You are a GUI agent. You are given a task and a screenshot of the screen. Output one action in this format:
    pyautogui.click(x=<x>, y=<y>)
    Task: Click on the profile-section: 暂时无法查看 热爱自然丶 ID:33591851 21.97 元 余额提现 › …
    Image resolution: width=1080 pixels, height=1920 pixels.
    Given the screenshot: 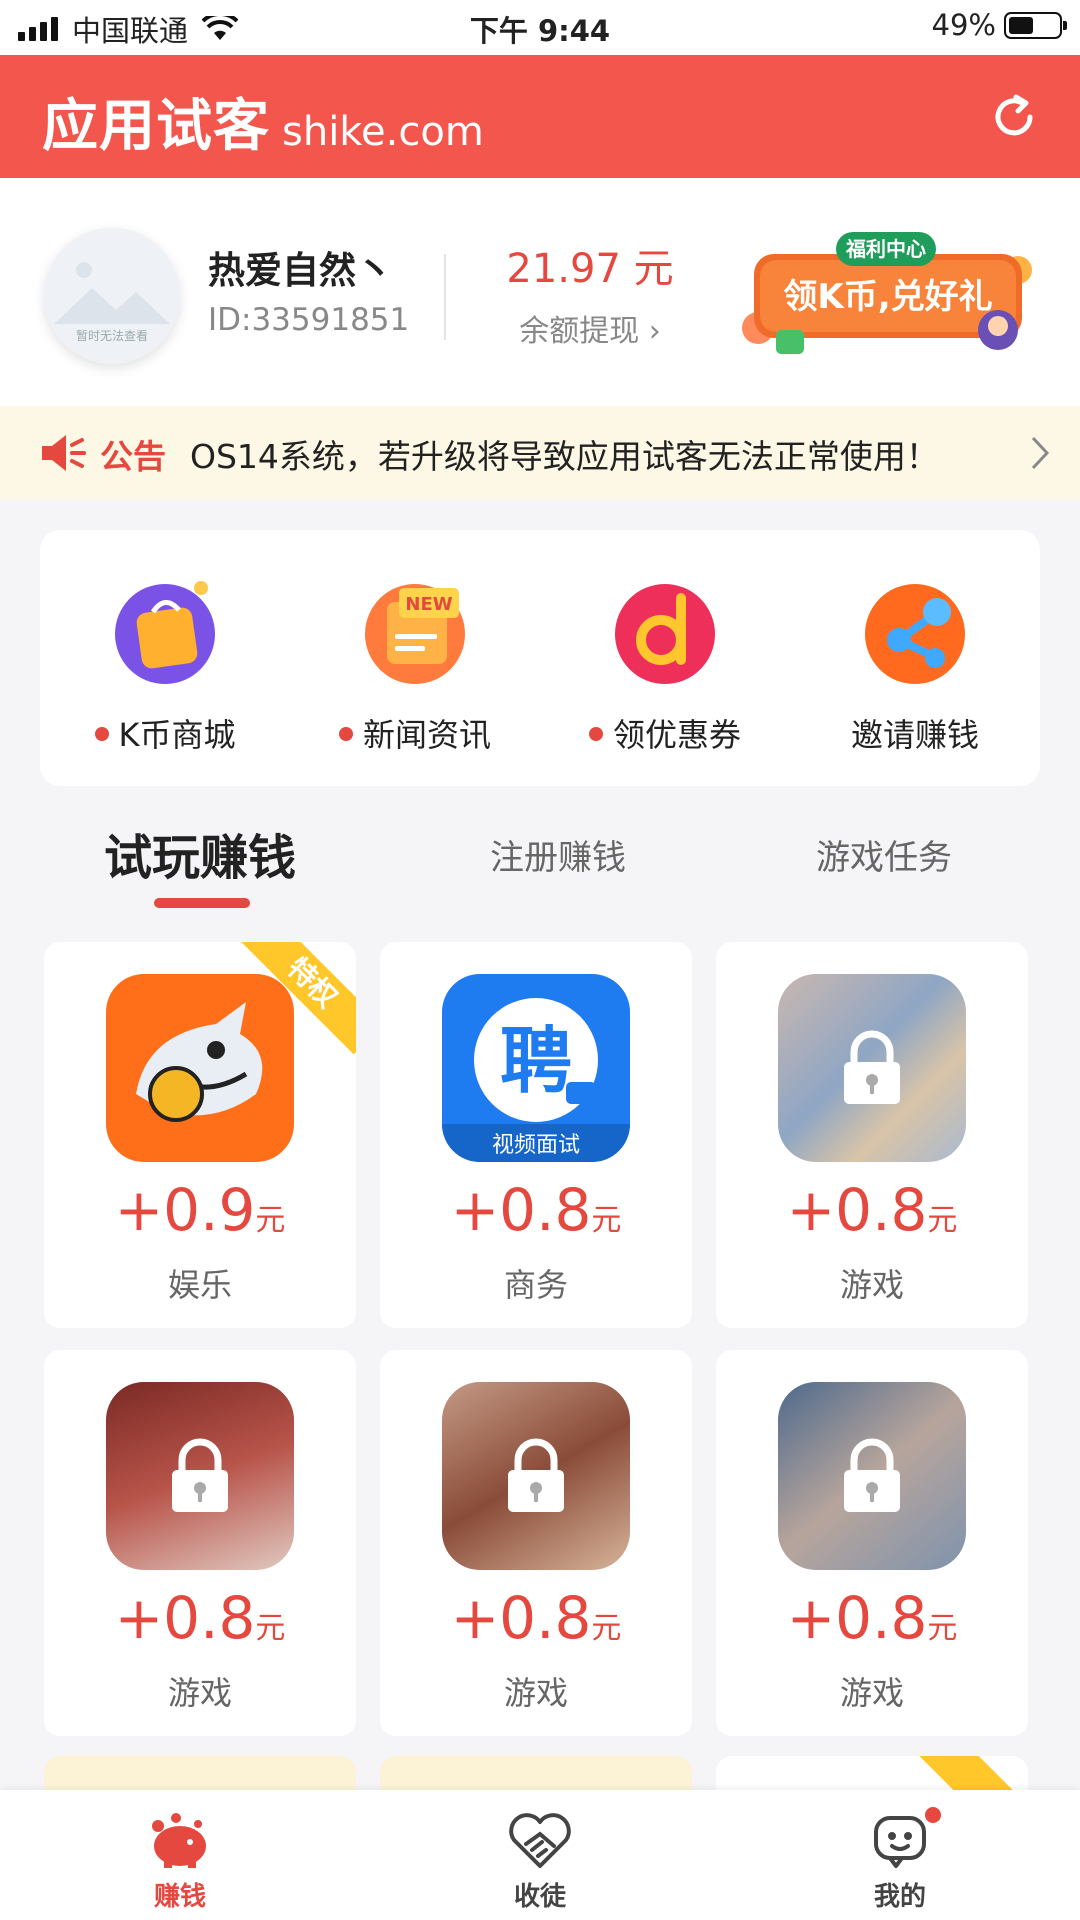 What is the action you would take?
    pyautogui.click(x=540, y=292)
    